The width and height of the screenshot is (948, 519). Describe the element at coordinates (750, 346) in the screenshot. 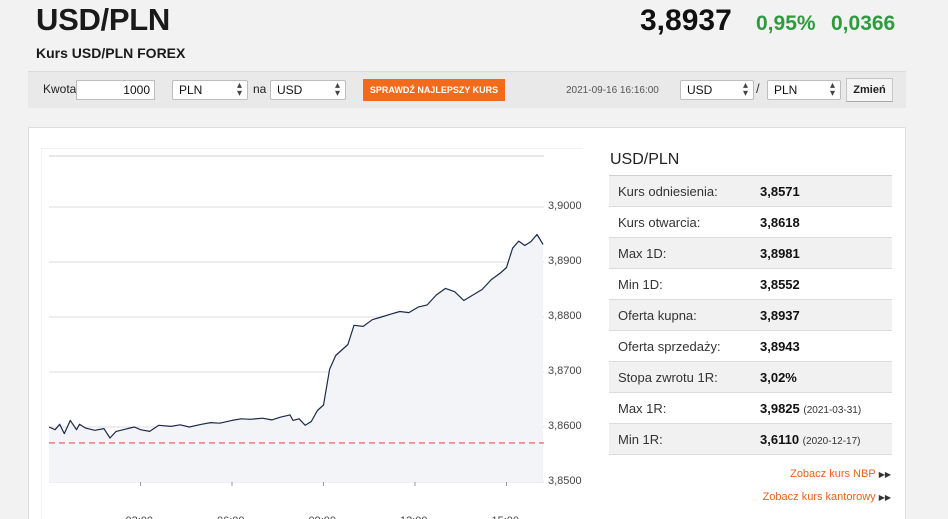

I see `stat-row: Oferta sprzedaży: 3,8943` at that location.